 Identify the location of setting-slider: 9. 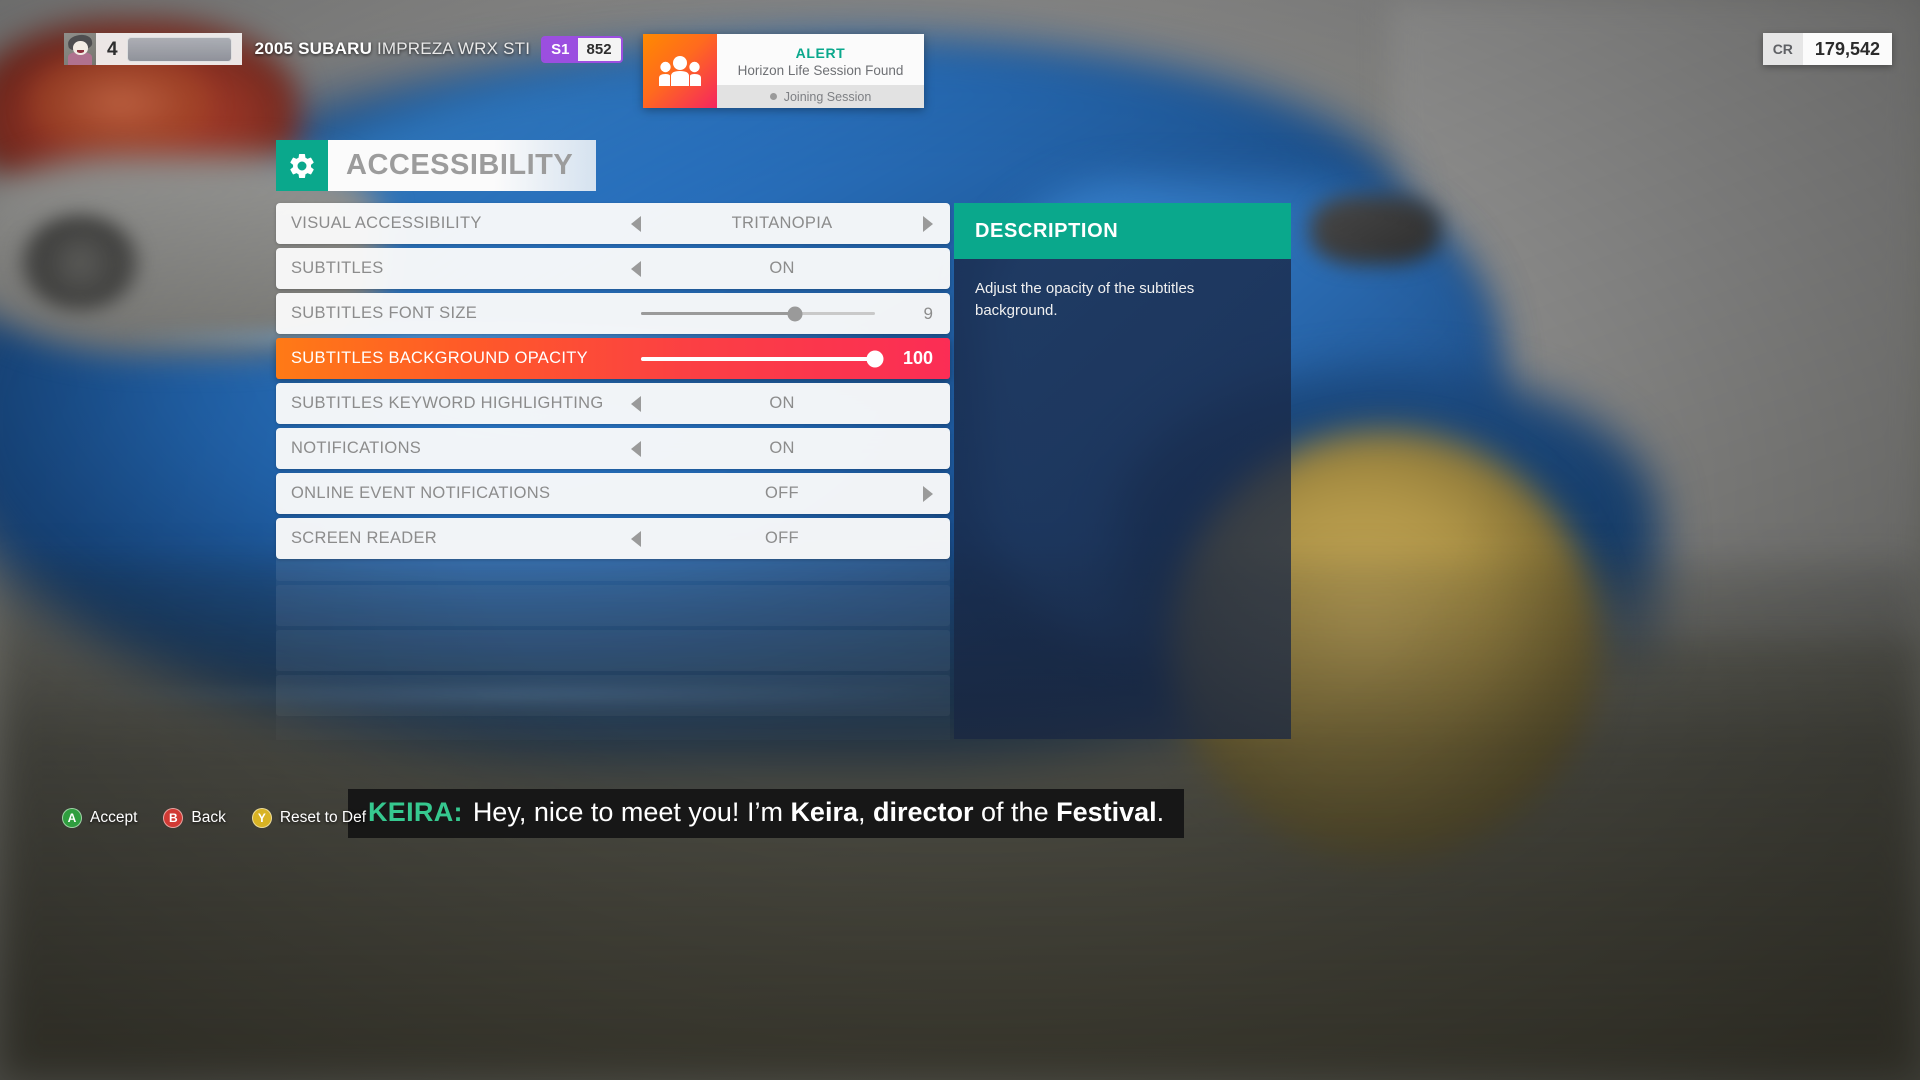
(782, 314).